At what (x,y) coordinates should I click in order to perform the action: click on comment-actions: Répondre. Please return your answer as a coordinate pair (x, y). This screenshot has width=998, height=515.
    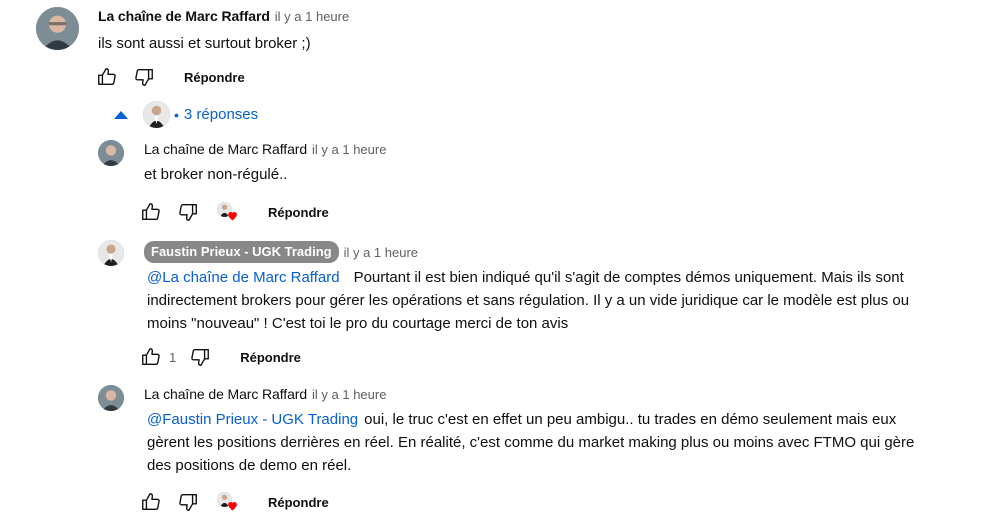
    Looking at the image, I should click on (170, 77).